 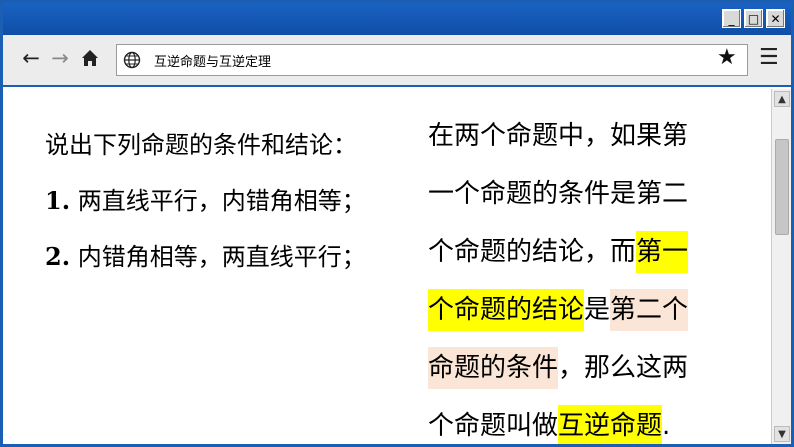 I want to click on yellow-highlight: 互逆命题, so click(x=610, y=424).